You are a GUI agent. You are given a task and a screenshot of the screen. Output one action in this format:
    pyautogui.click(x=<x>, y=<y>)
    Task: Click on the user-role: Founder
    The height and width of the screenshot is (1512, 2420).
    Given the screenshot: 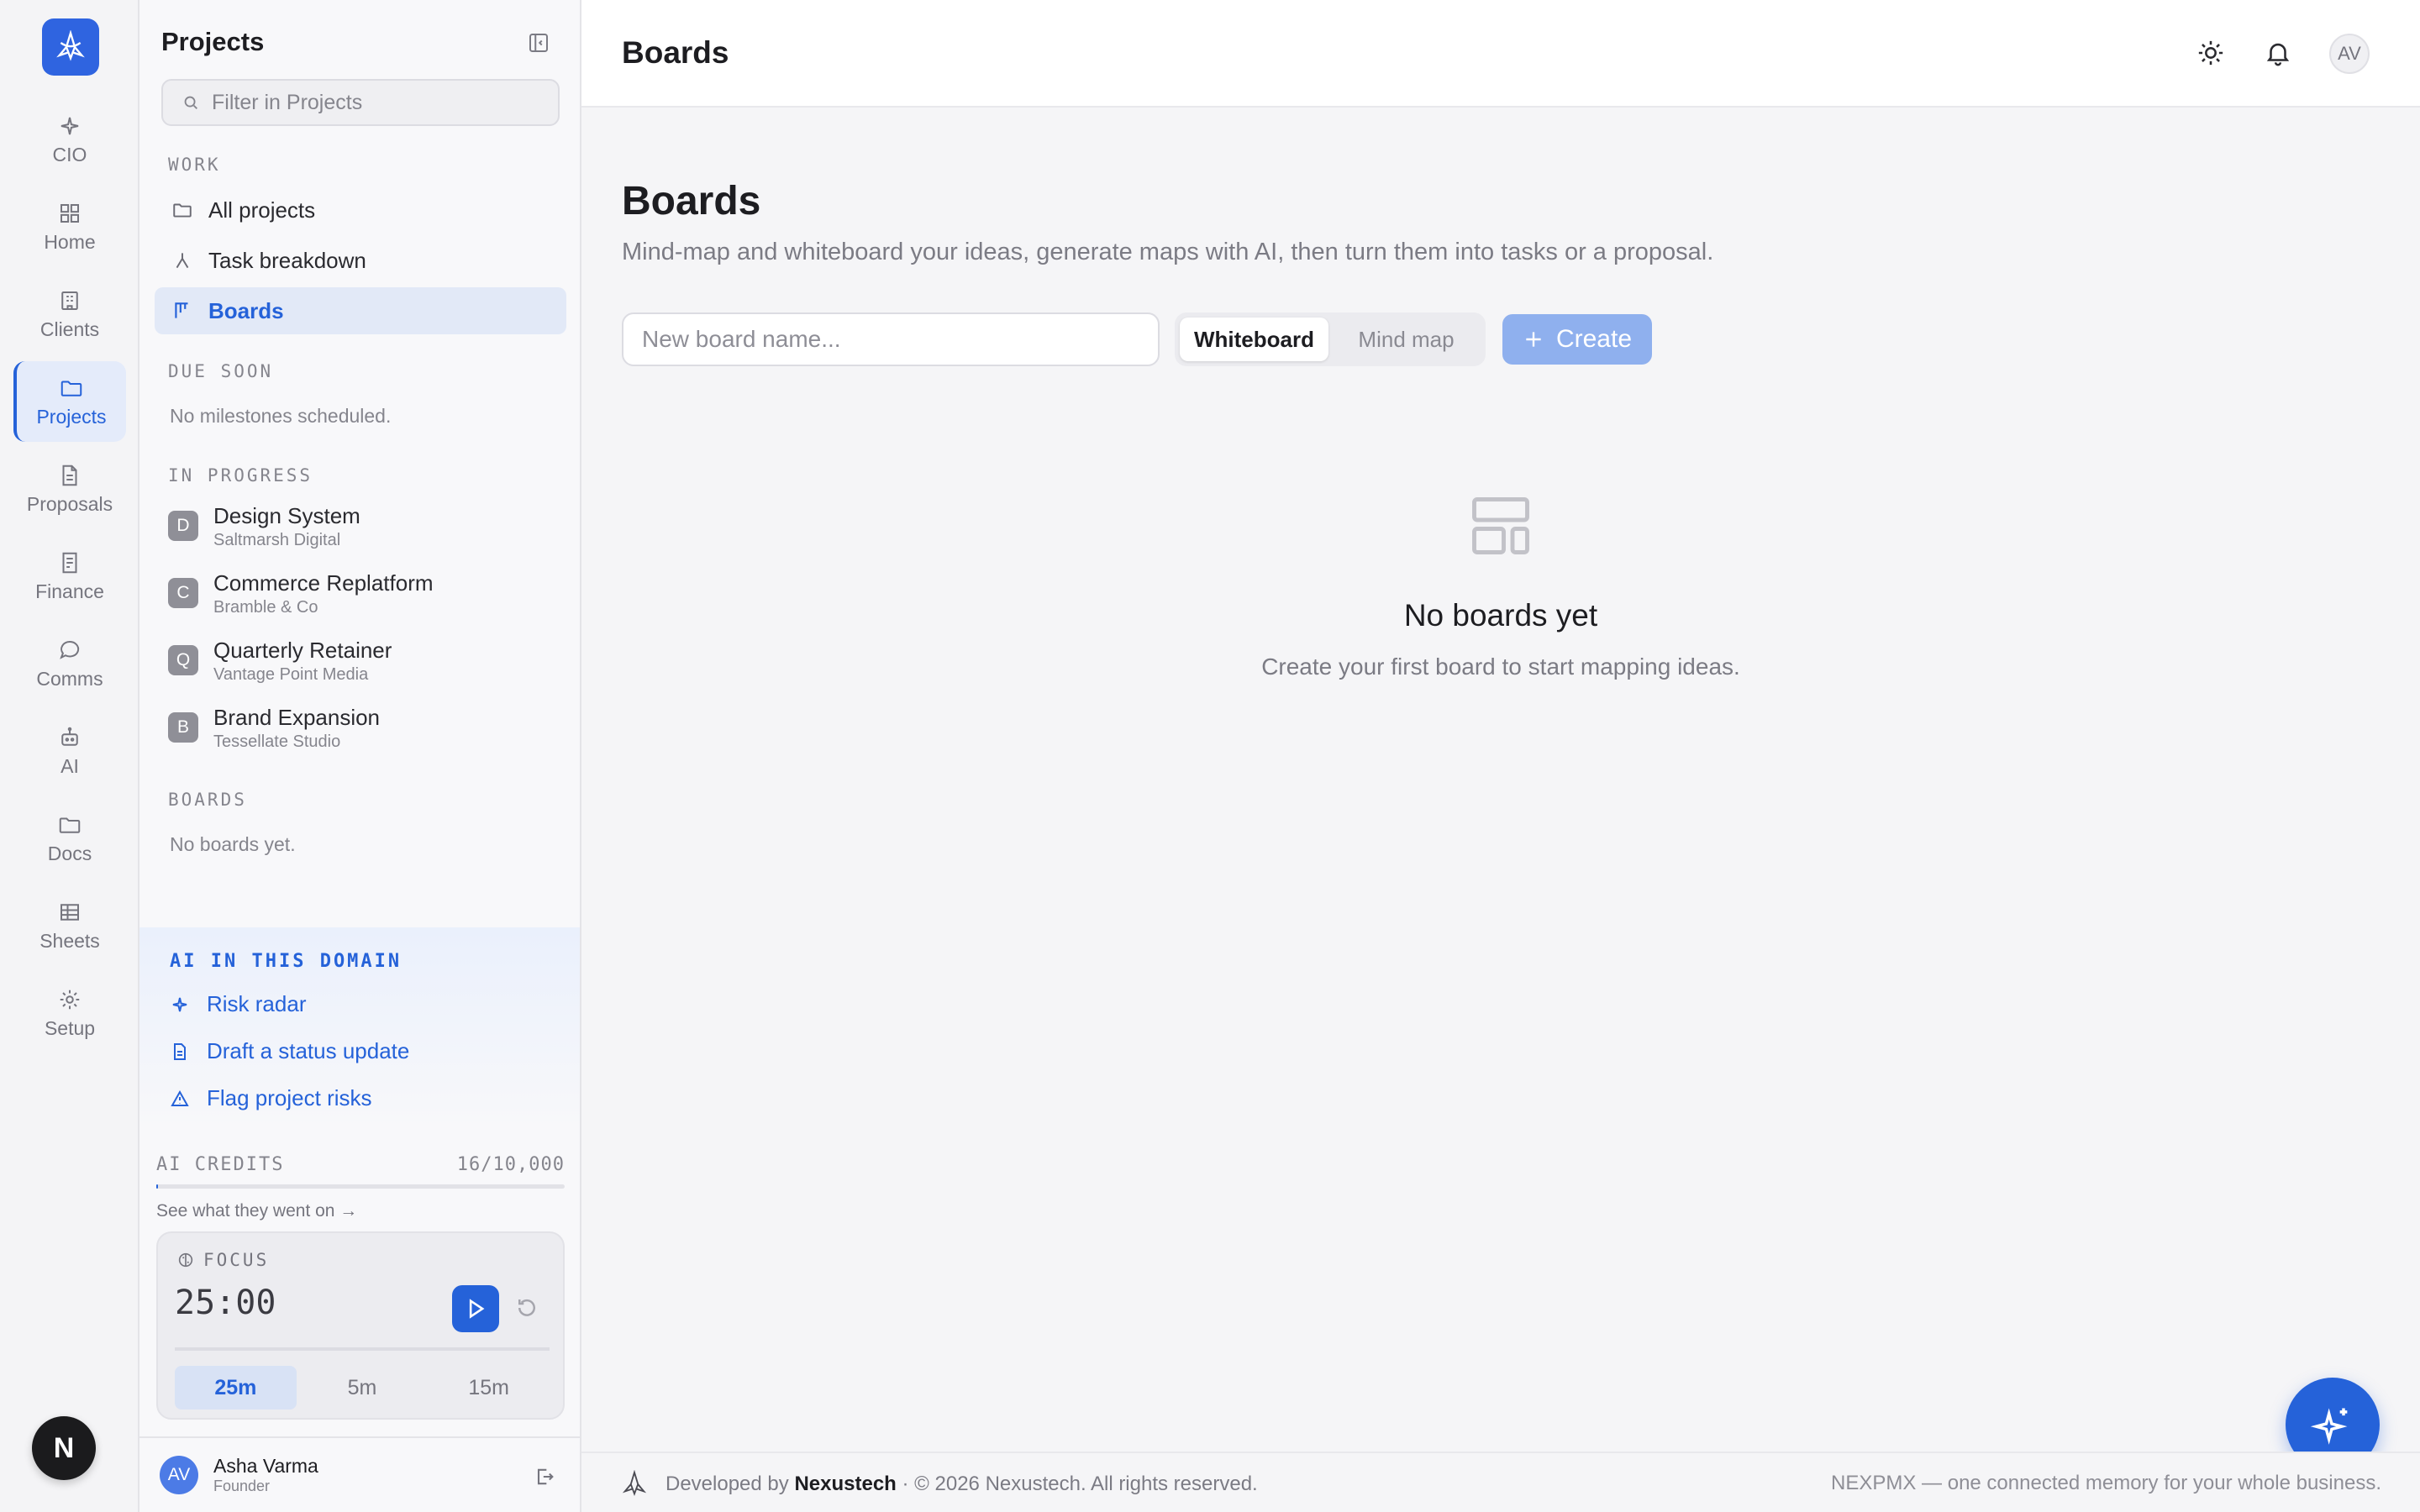 What is the action you would take?
    pyautogui.click(x=242, y=1486)
    